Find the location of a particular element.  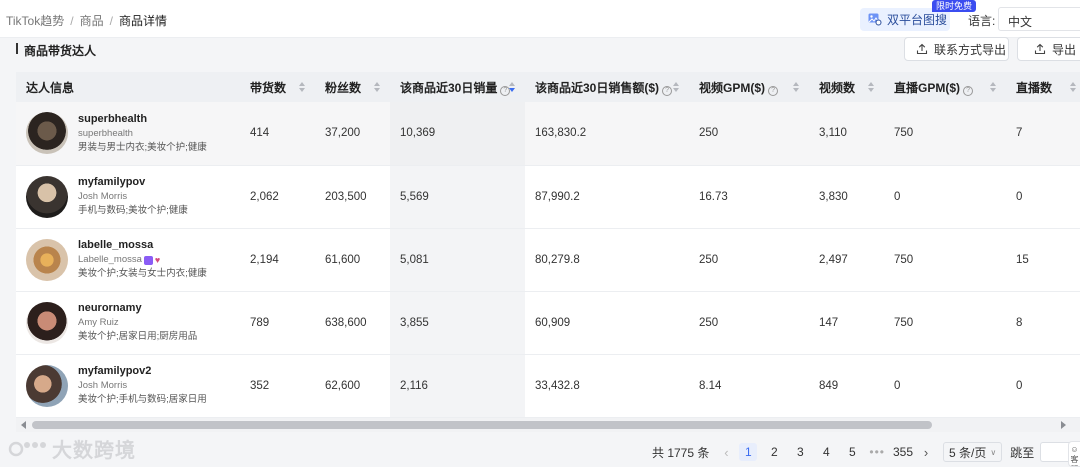

revenue-30d-cell: 163,830.2 is located at coordinates (607, 134).